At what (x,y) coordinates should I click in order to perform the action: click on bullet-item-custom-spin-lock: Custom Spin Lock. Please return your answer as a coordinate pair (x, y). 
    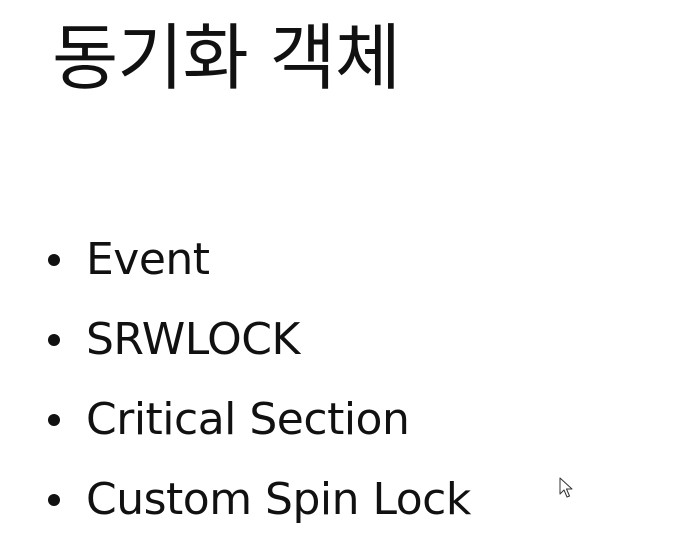
    Looking at the image, I should click on (259, 500).